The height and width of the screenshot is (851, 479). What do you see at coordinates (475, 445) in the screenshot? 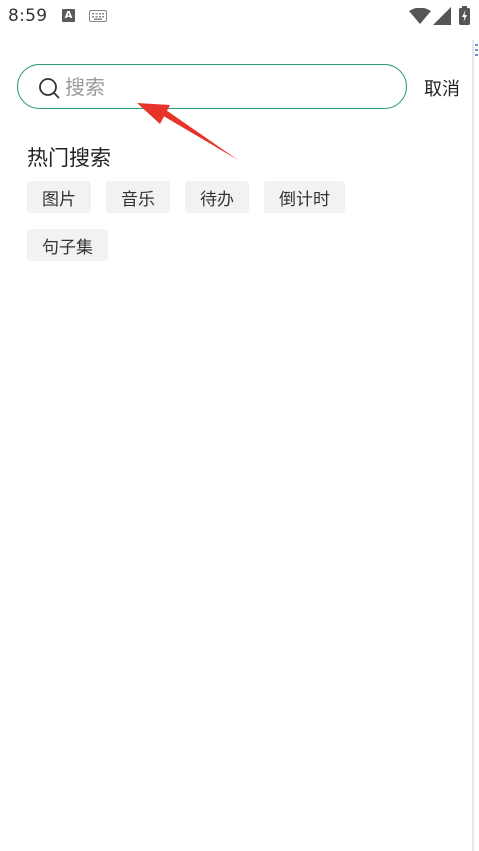
I see `scrollbar-track` at bounding box center [475, 445].